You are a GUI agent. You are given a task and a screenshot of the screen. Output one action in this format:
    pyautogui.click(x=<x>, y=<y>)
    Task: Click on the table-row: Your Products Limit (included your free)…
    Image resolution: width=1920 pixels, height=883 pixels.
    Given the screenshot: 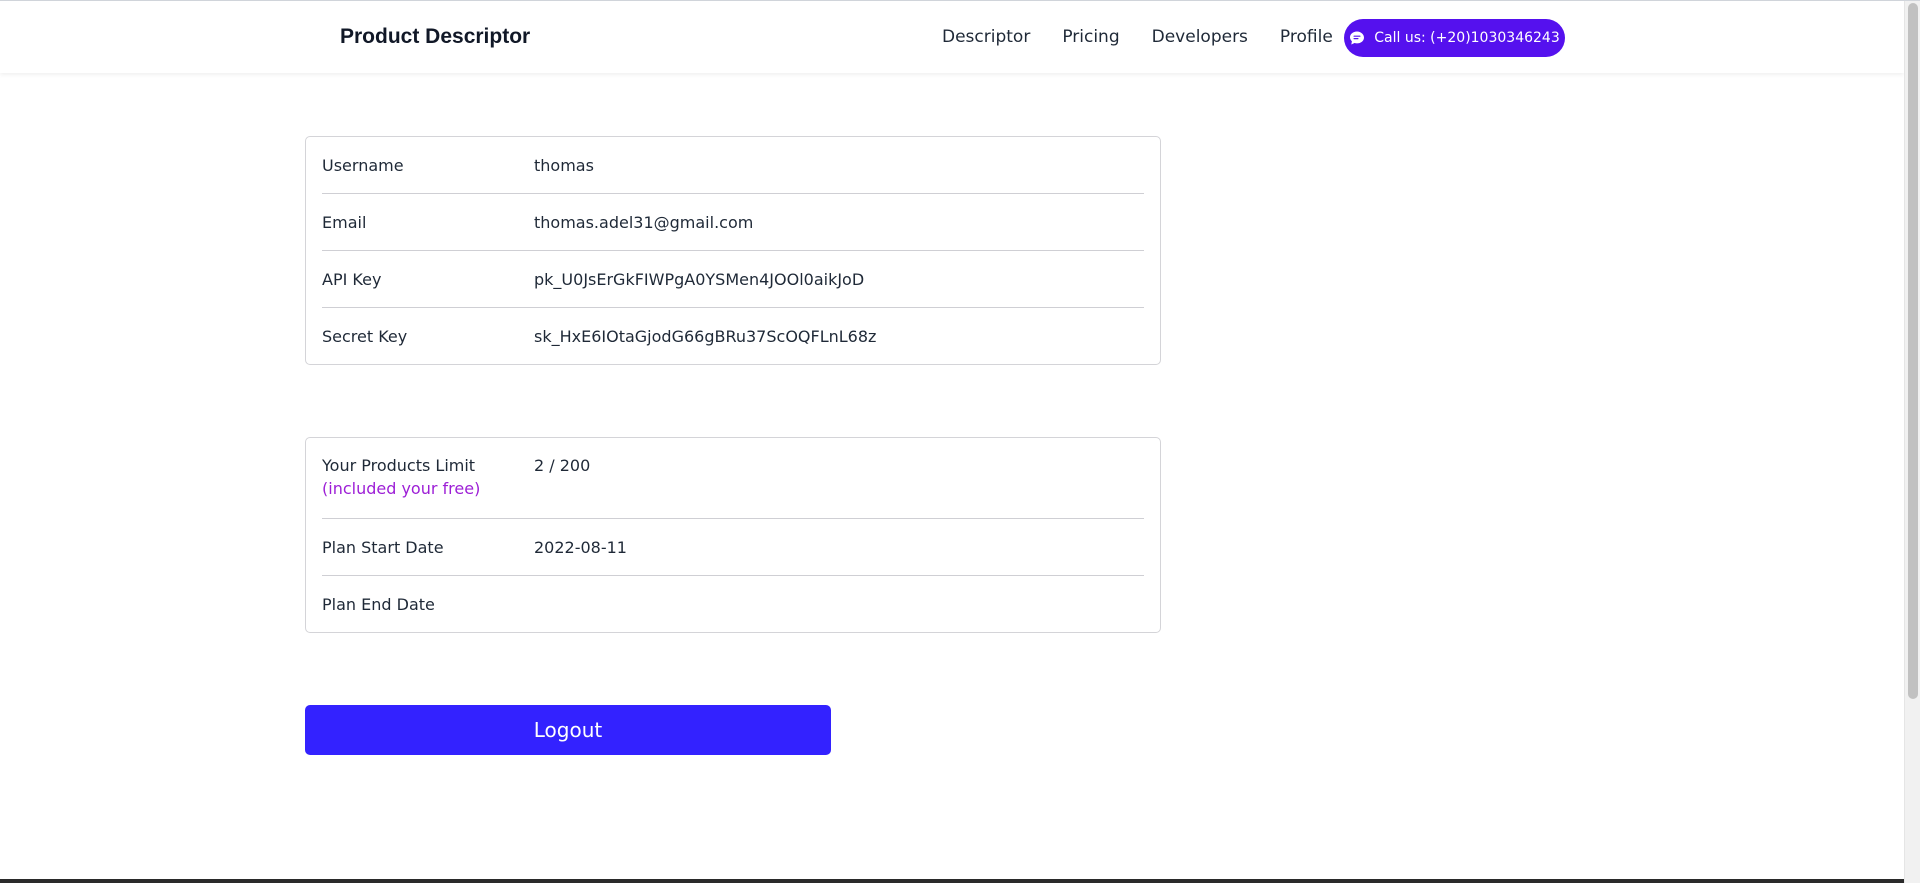 What is the action you would take?
    pyautogui.click(x=733, y=478)
    